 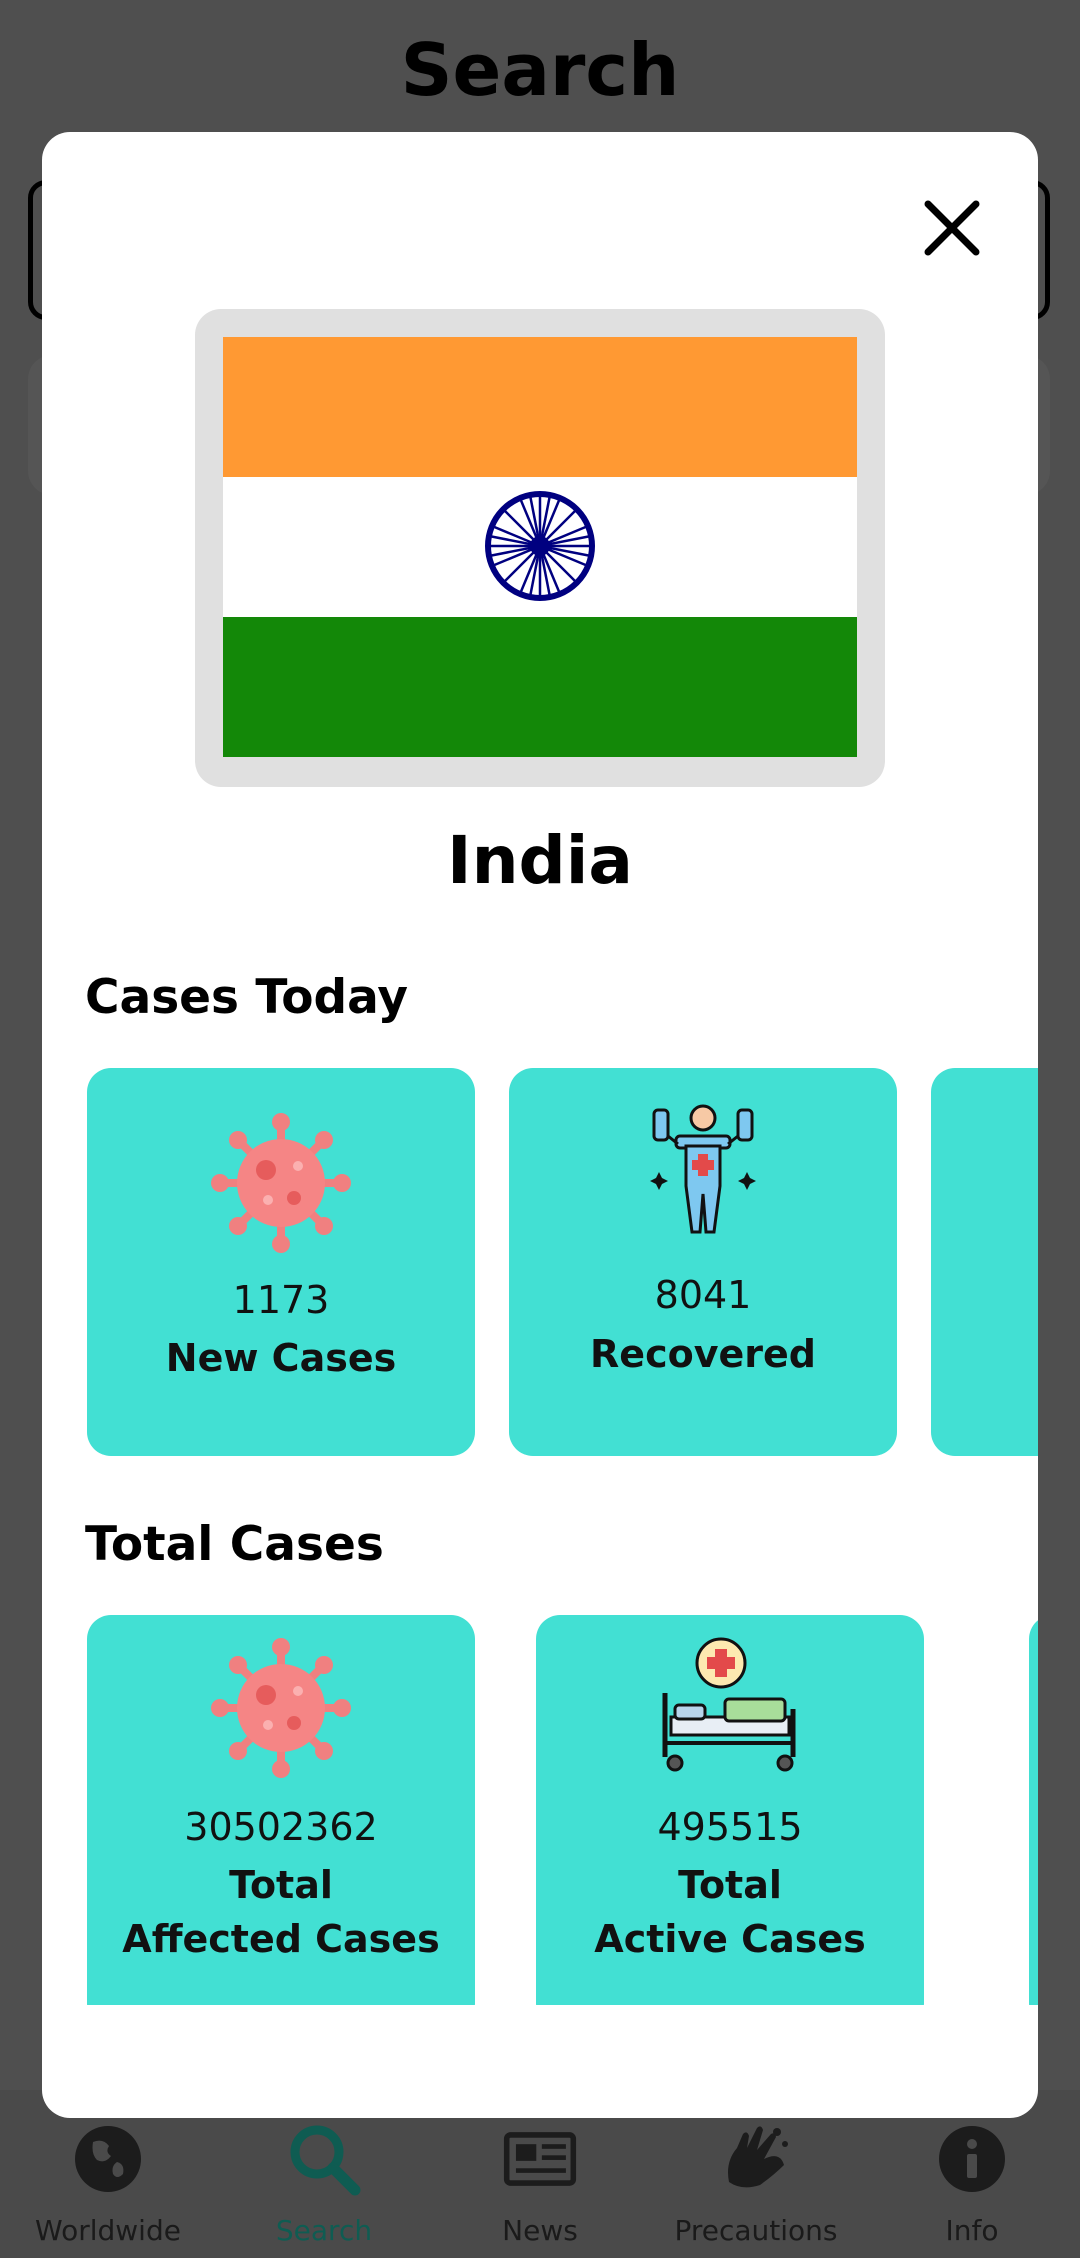 I want to click on total-affected-label-line1: Total, so click(x=281, y=1885).